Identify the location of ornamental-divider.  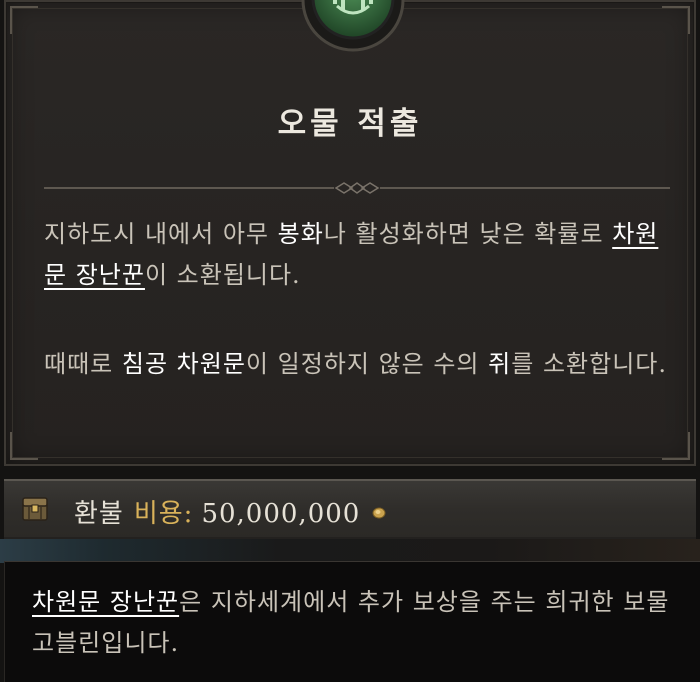
(357, 188).